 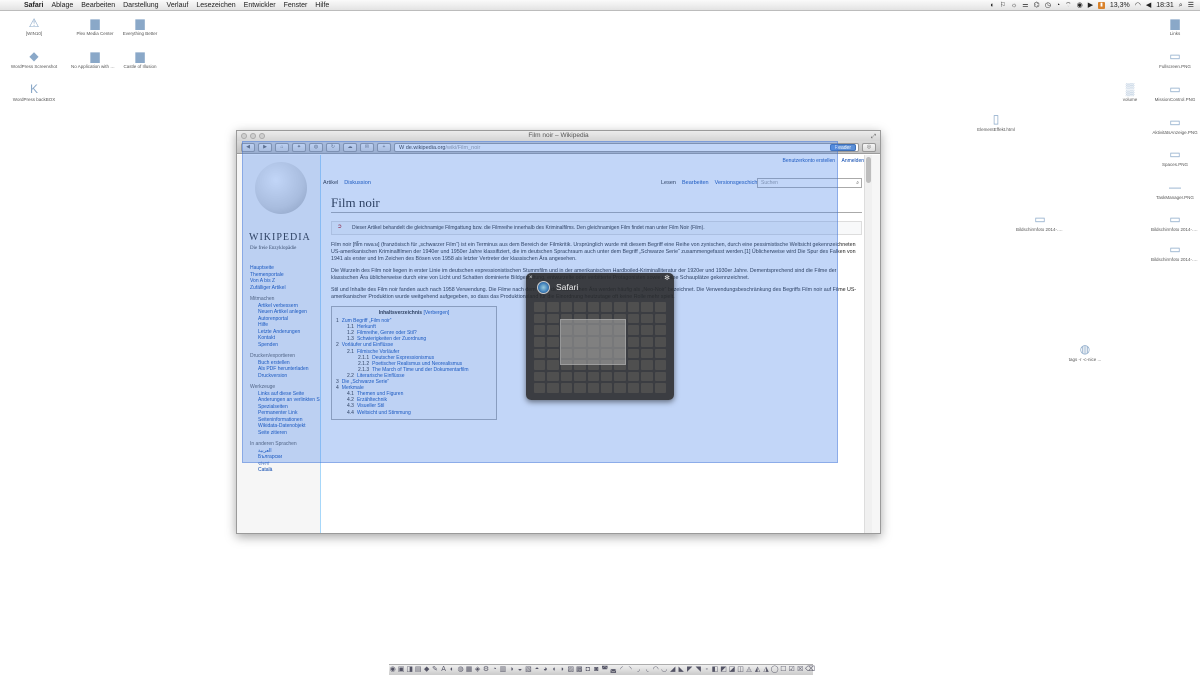 I want to click on dock-app-icon: ◩, so click(x=723, y=670).